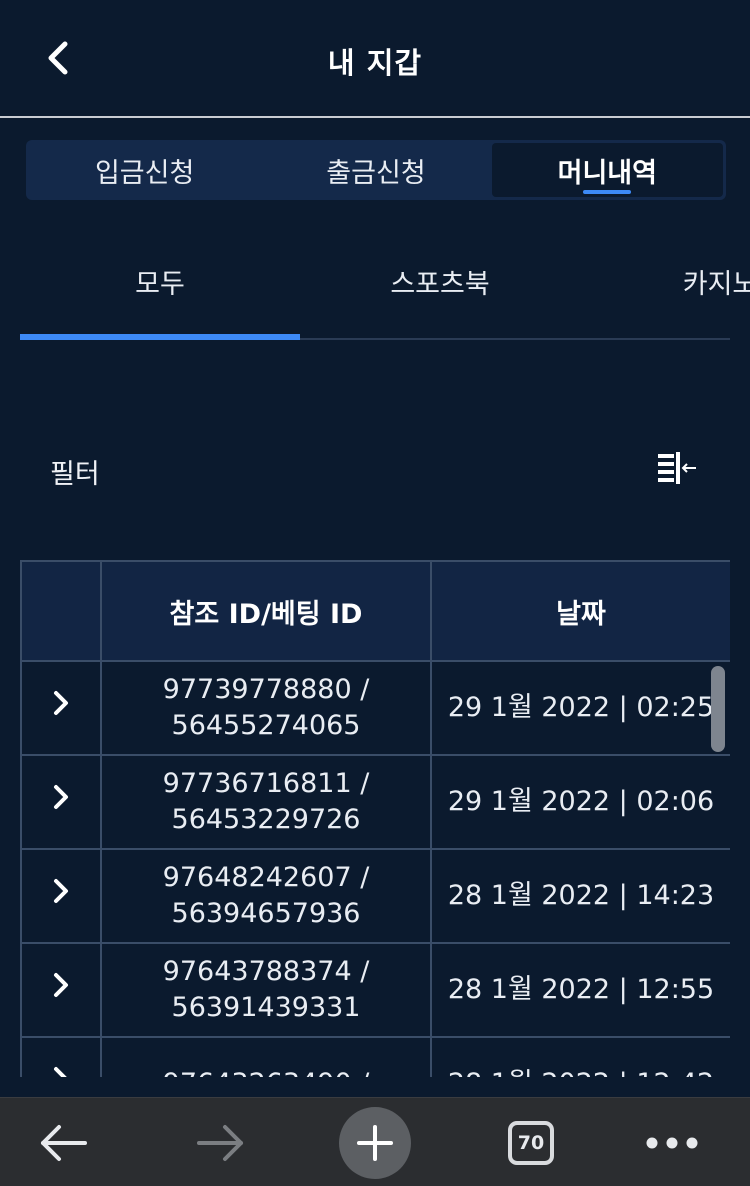  Describe the element at coordinates (266, 1056) in the screenshot. I see `ref-bet-id-cell: 97643263490 /` at that location.